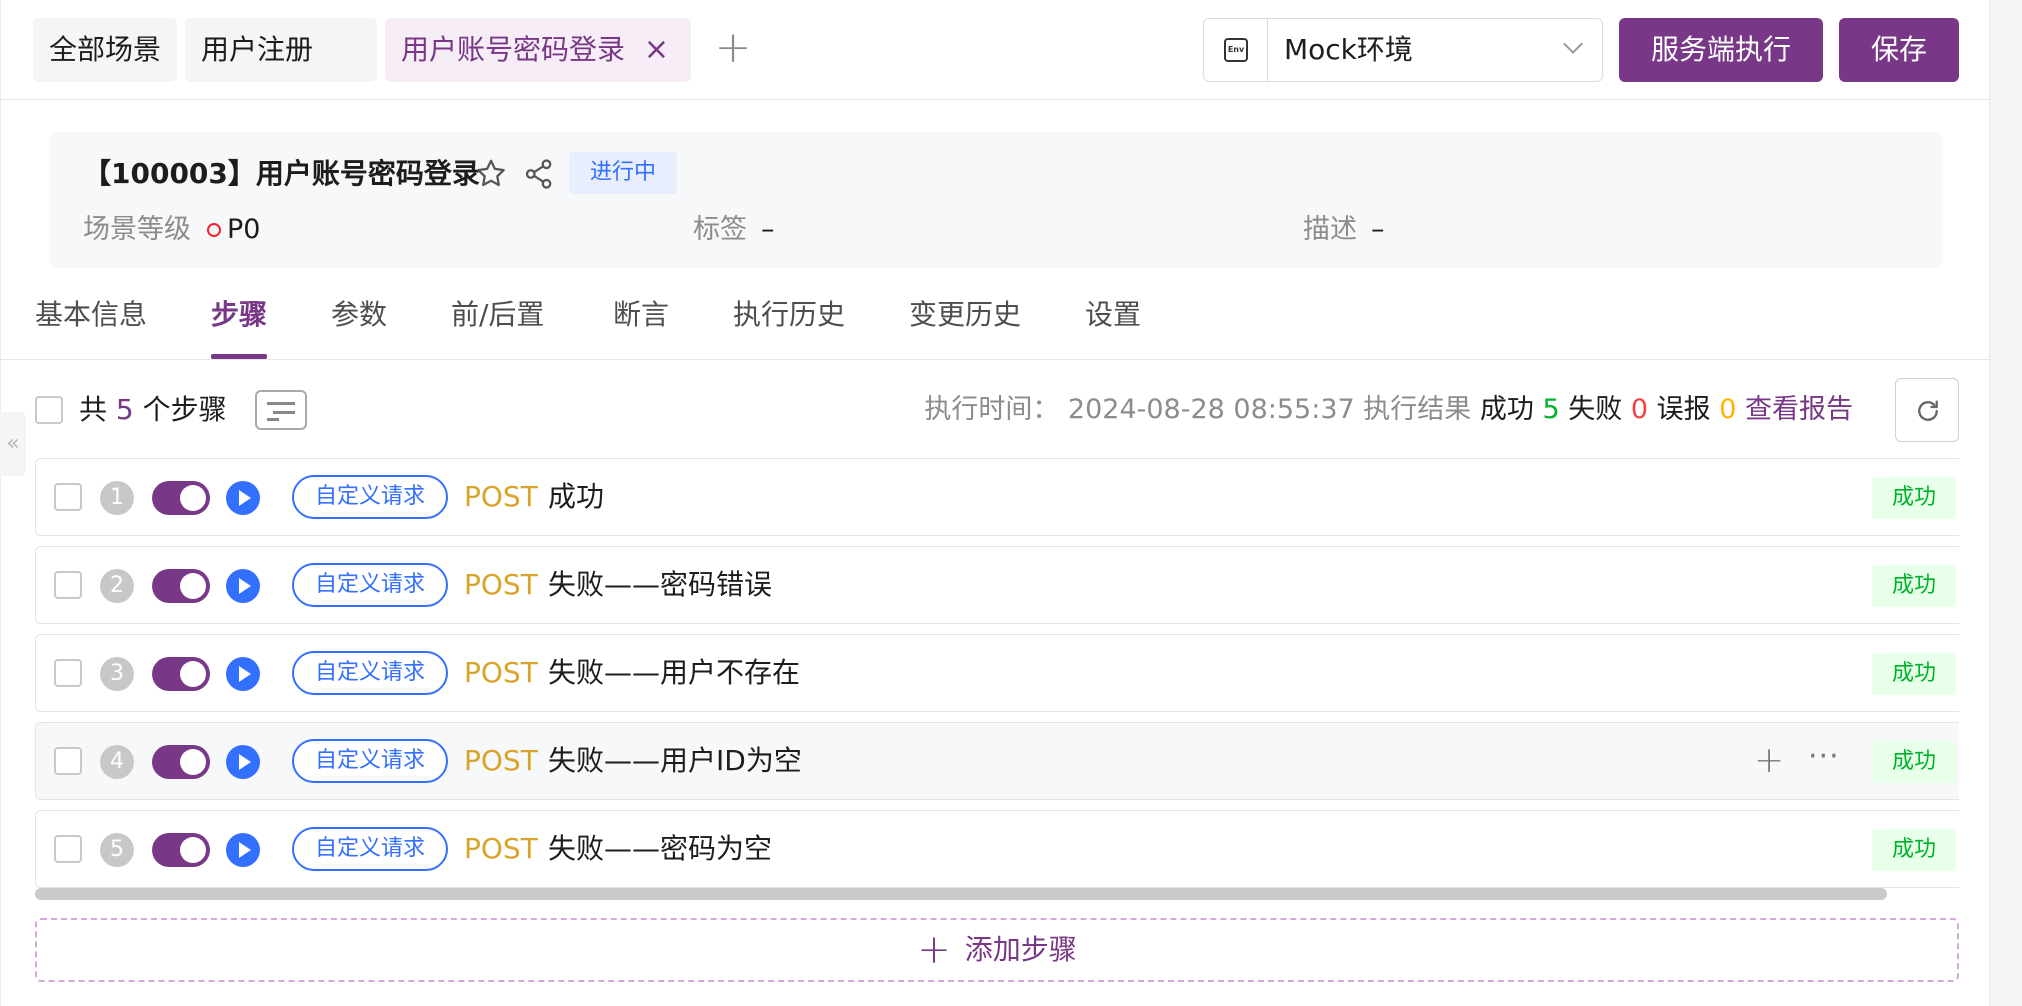 This screenshot has height=1006, width=2022. What do you see at coordinates (997, 950) in the screenshot?
I see `add-step-button: + 添加步骤` at bounding box center [997, 950].